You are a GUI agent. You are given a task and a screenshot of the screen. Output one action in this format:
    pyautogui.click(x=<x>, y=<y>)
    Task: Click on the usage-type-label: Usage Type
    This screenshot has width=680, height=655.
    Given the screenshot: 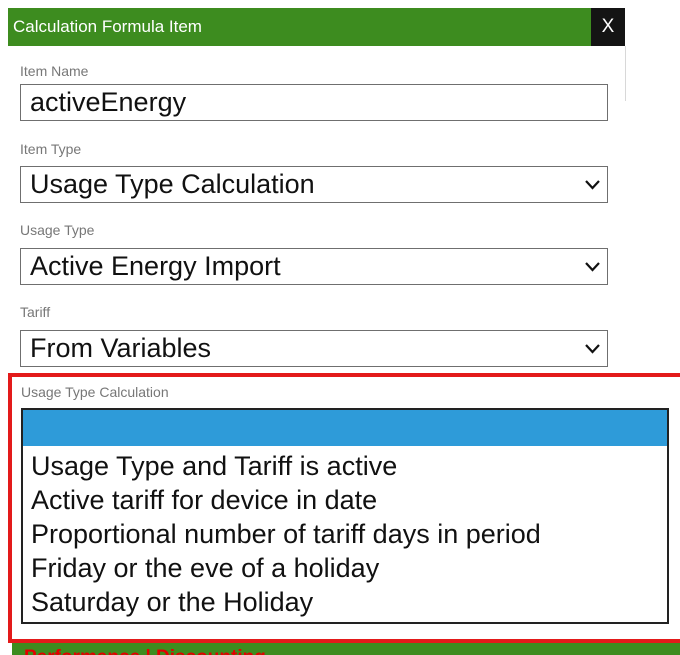 What is the action you would take?
    pyautogui.click(x=57, y=230)
    